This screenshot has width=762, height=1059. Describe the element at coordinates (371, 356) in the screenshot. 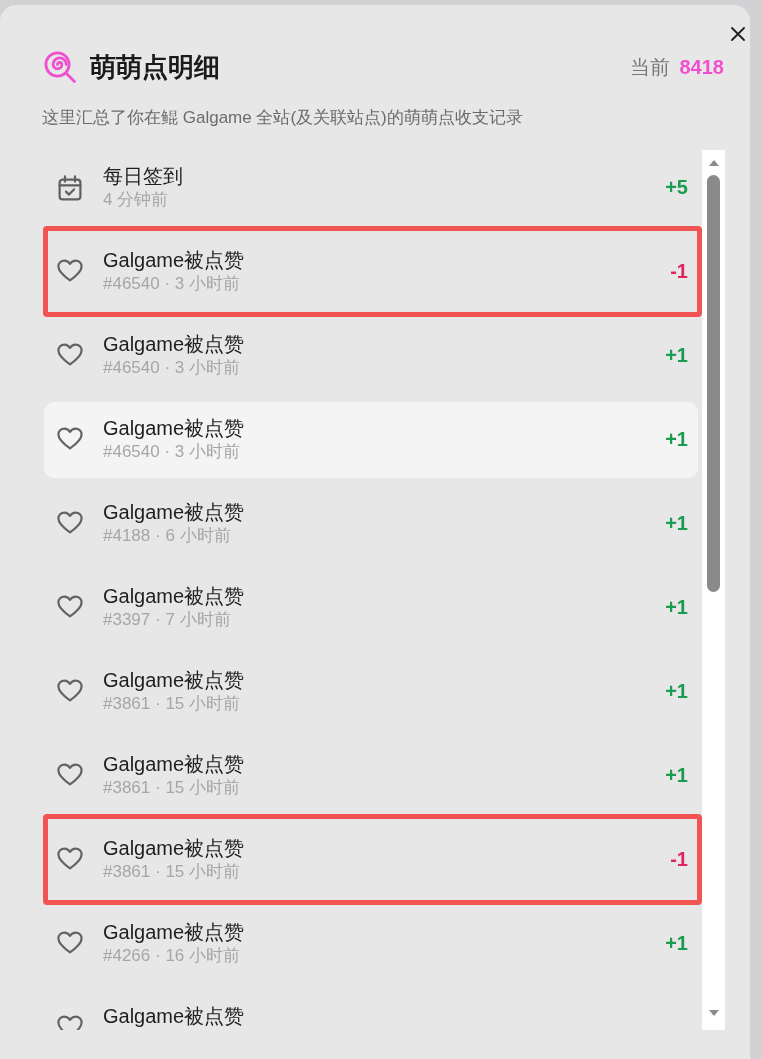

I see `record-item: Galgame被点赞 #46540 · 3 小时前 +1` at that location.